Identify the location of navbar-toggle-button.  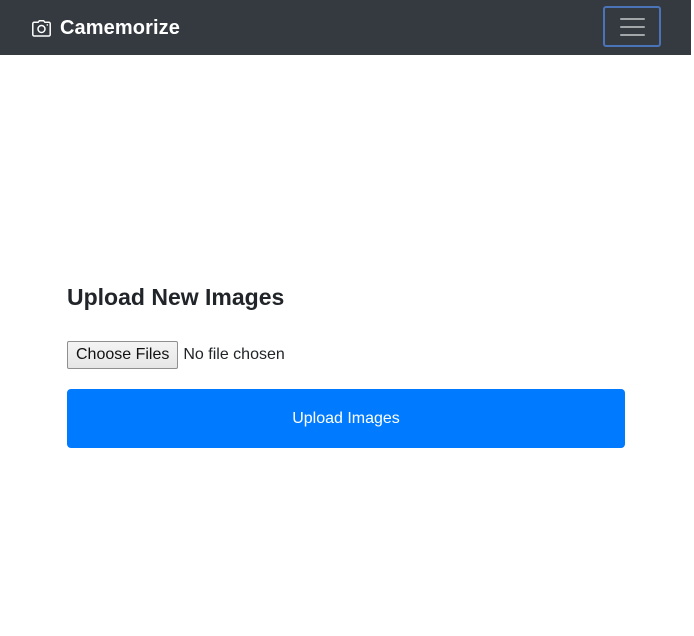
(632, 26).